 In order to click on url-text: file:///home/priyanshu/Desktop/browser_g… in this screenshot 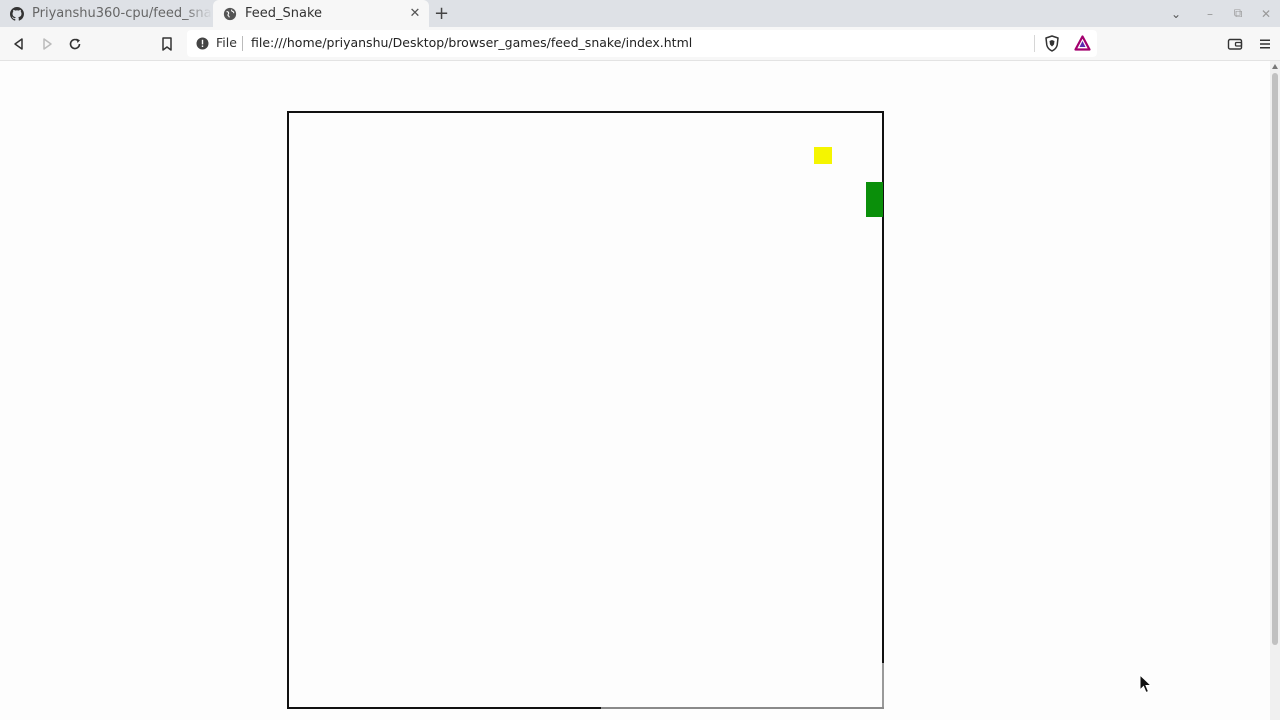, I will do `click(471, 42)`.